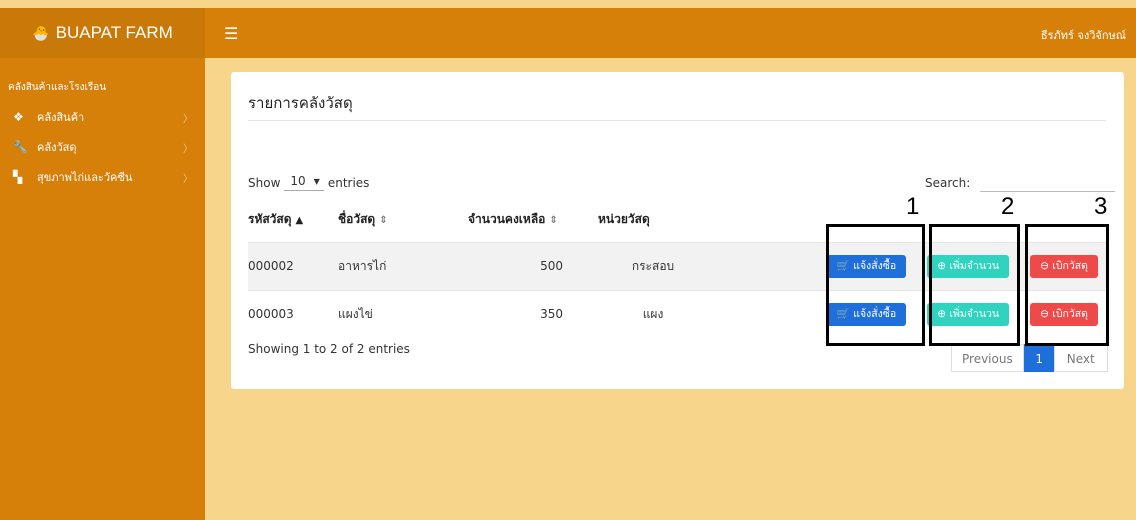 This screenshot has width=1136, height=520. I want to click on col-name-label: ชื่อวัสดุ, so click(357, 219).